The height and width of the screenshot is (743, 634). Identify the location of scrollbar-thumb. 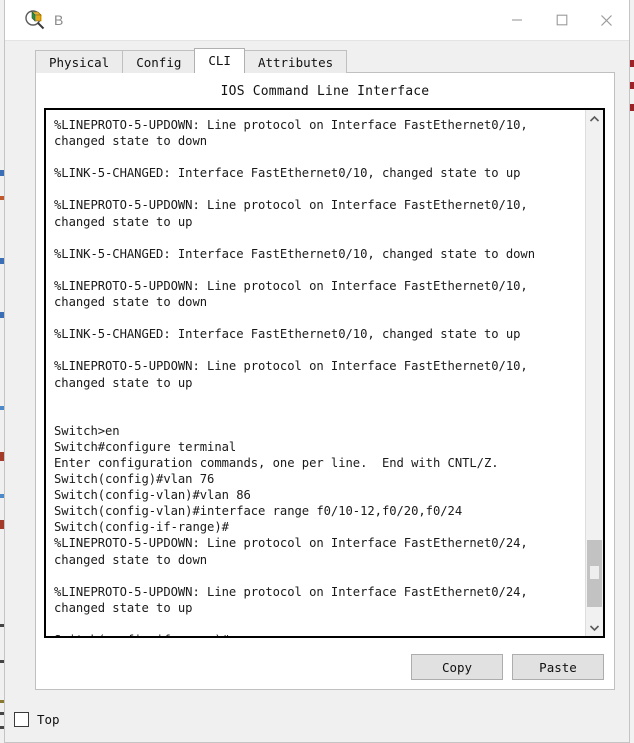
(594, 573).